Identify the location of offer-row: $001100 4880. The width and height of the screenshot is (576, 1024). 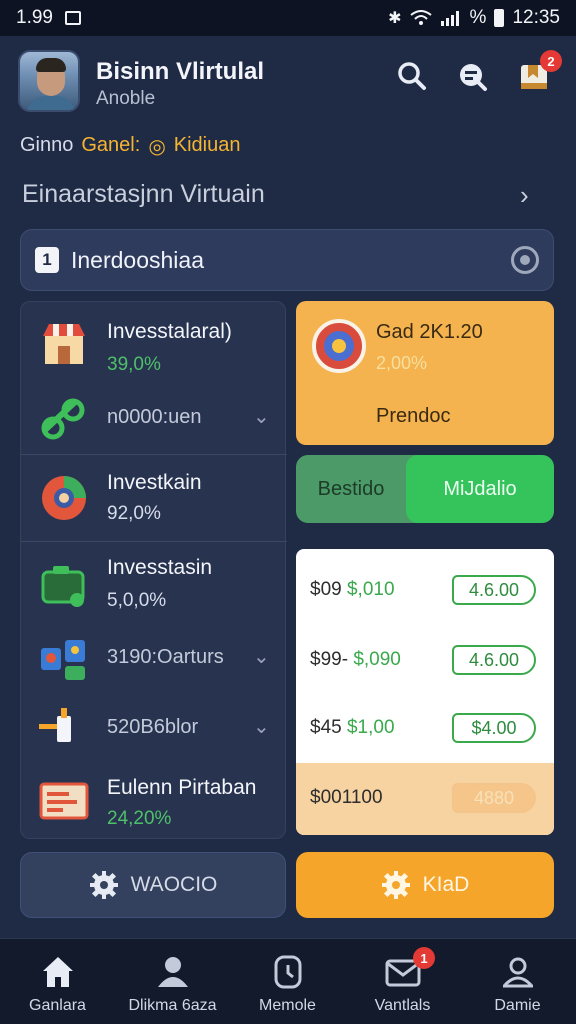
(425, 799).